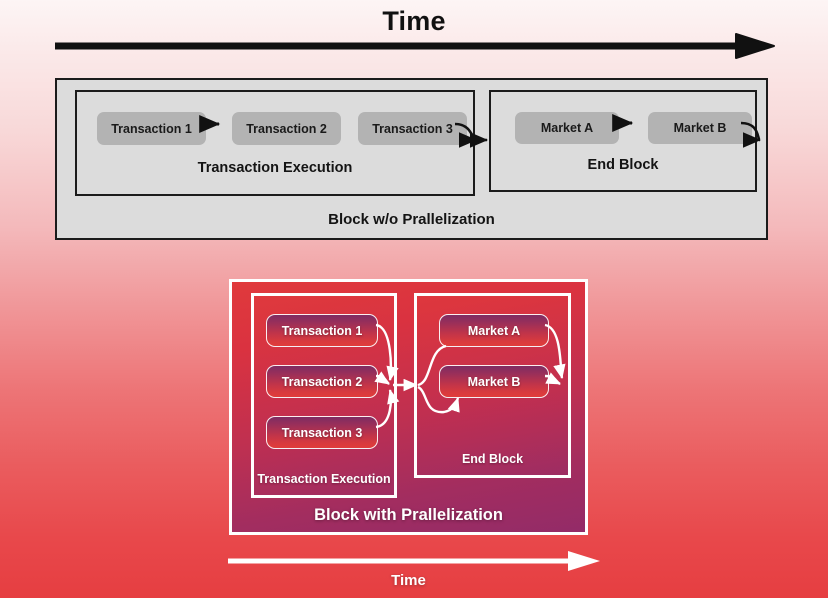 This screenshot has width=828, height=598. I want to click on bottom-node-transaction-3: Transaction 3, so click(322, 432).